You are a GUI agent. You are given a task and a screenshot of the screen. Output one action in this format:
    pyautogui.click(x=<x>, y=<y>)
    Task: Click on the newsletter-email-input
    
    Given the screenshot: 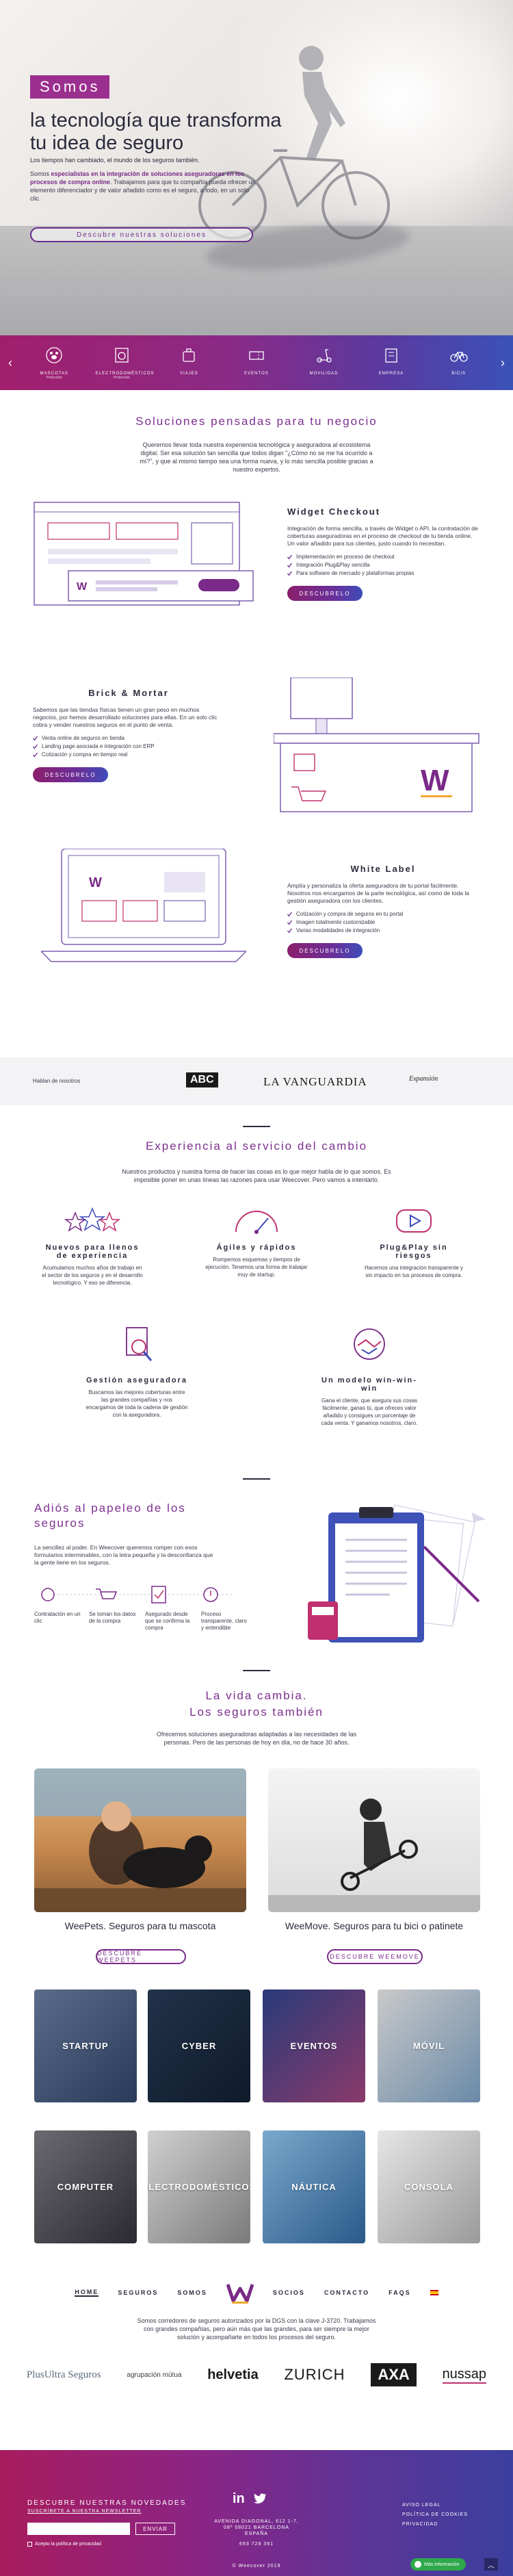 What is the action you would take?
    pyautogui.click(x=79, y=2529)
    